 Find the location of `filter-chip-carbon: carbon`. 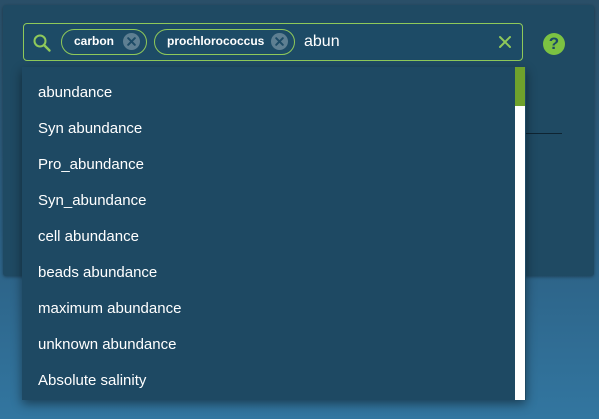

filter-chip-carbon: carbon is located at coordinates (104, 42).